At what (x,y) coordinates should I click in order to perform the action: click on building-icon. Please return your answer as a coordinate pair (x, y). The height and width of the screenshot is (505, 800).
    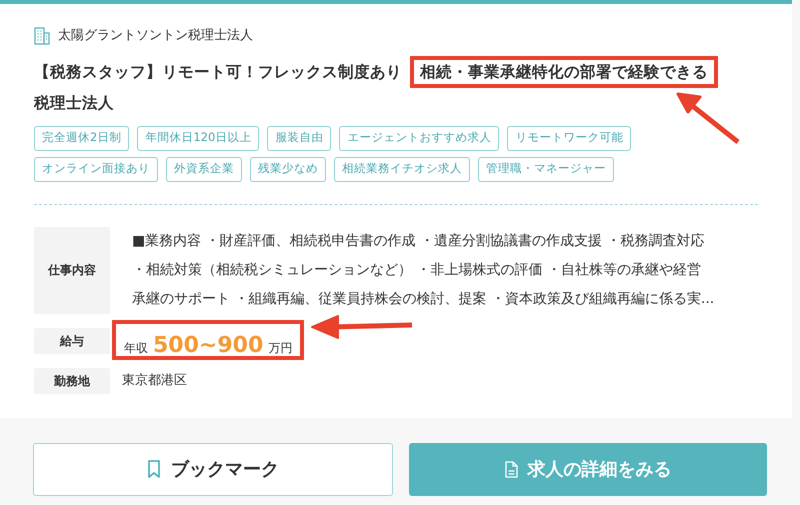
    Looking at the image, I should click on (42, 35).